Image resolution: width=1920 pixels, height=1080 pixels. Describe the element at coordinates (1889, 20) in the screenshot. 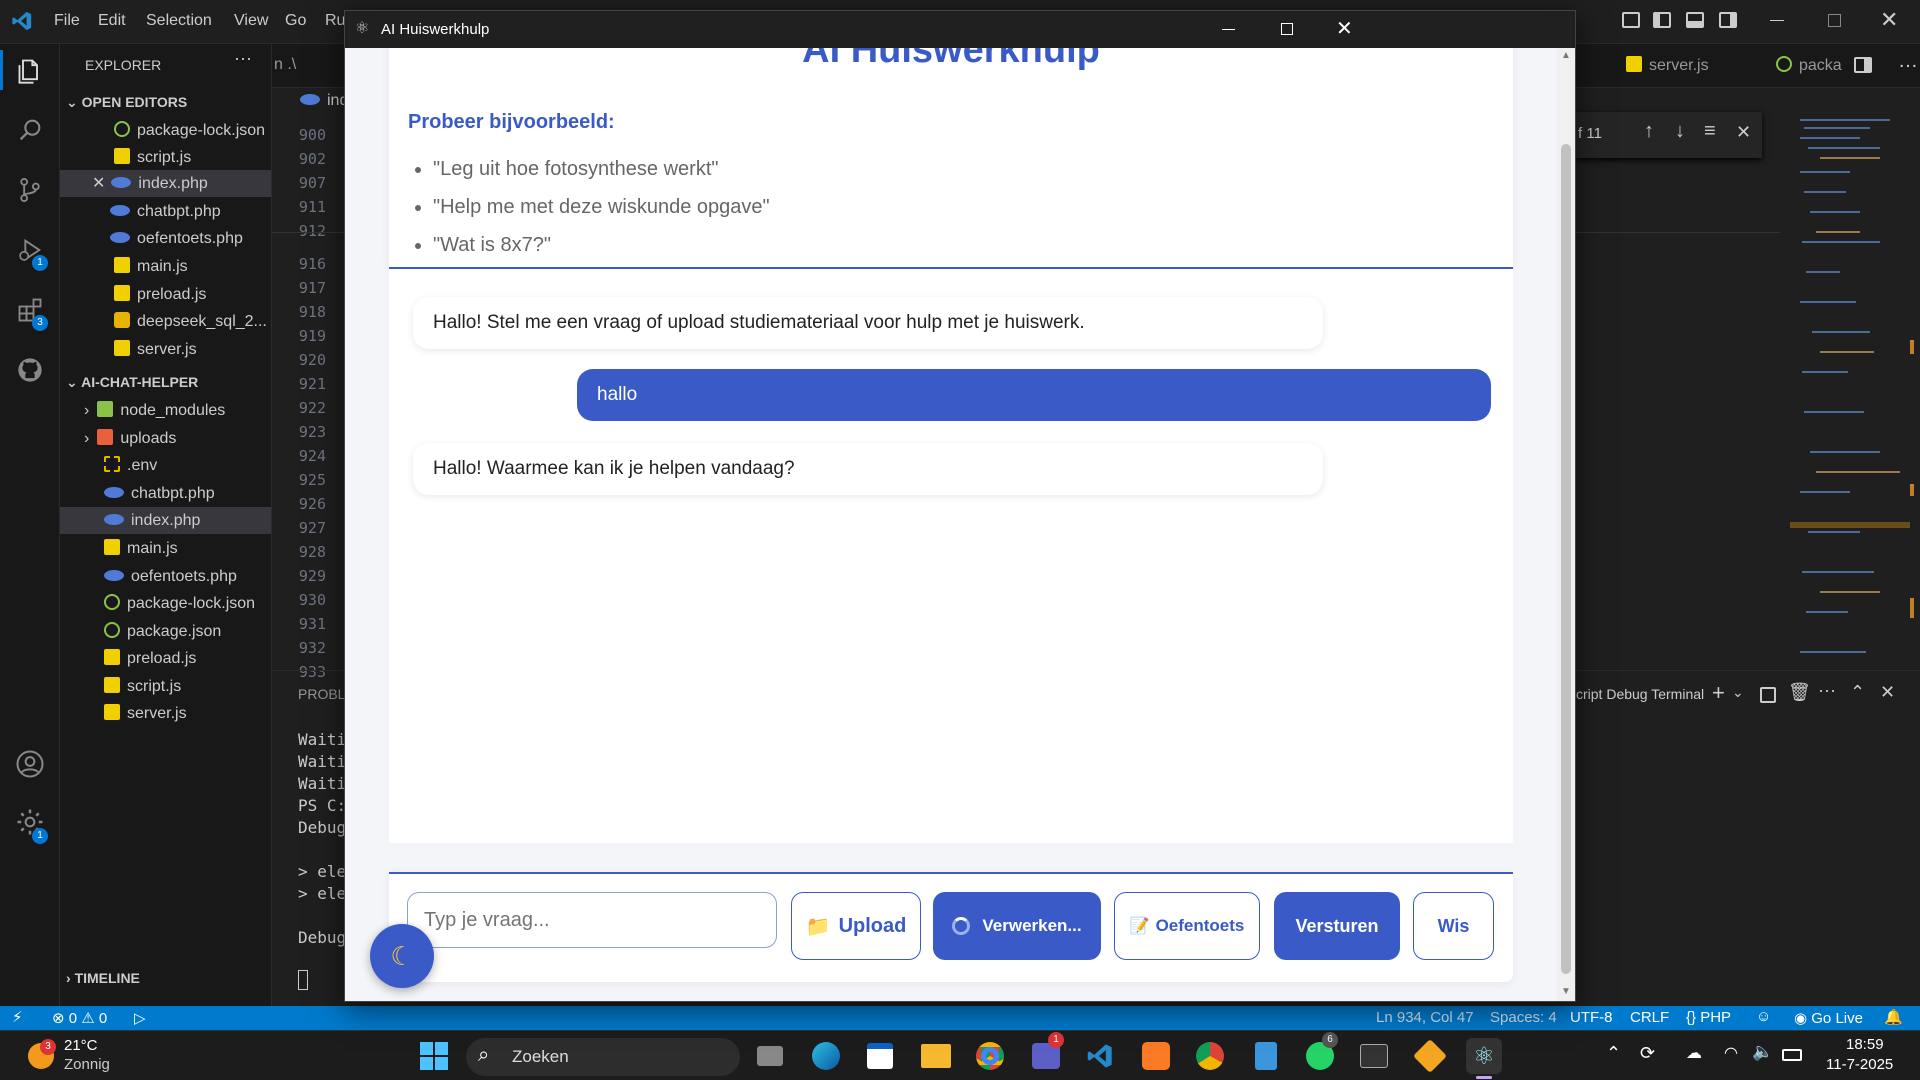

I see `vscode-close-icon: ✕` at that location.